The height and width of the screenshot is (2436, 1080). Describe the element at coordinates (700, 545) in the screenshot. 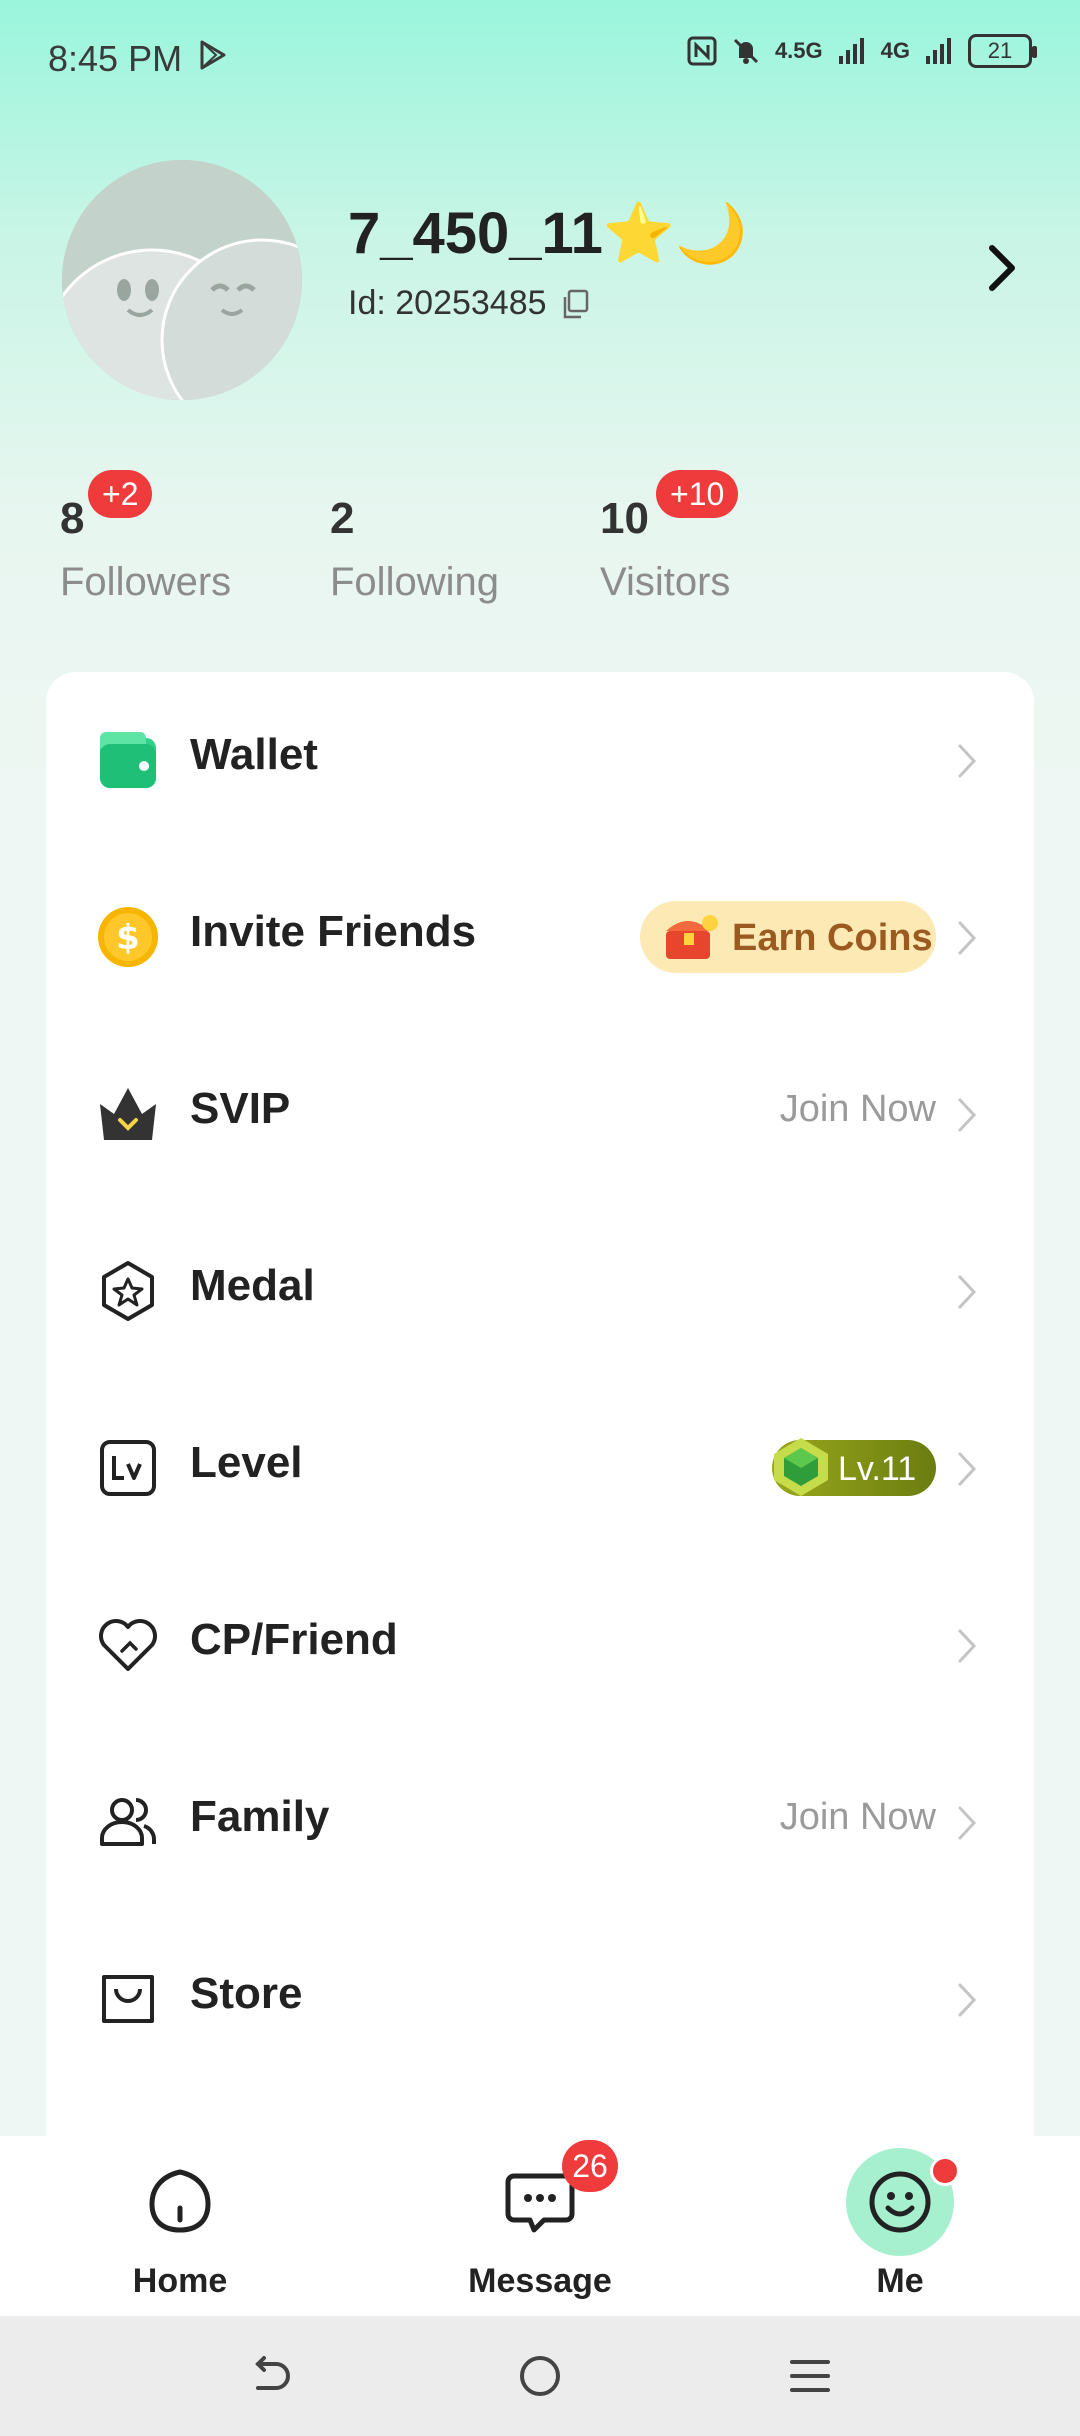

I see `stat-visitors: 10 +10 Visitors` at that location.